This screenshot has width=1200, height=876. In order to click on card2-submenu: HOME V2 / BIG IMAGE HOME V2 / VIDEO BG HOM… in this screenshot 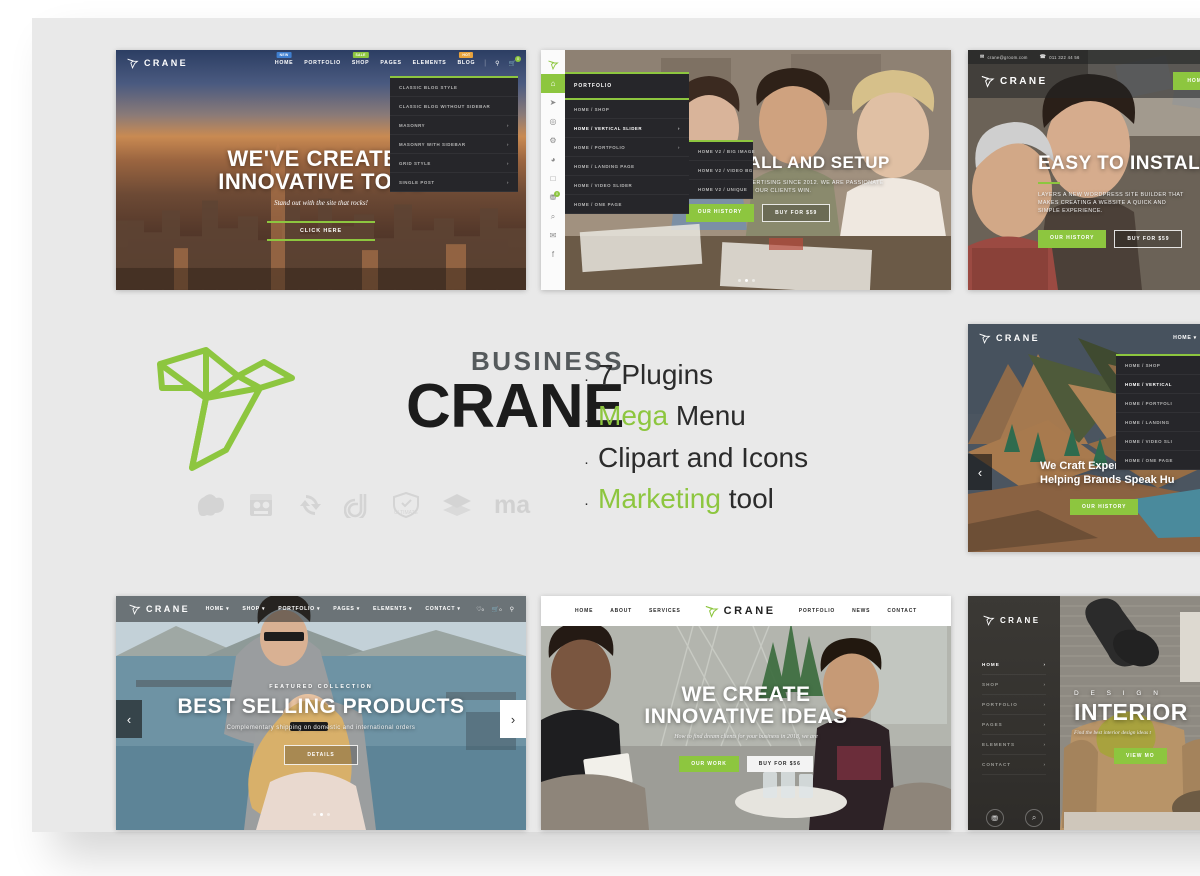, I will do `click(722, 169)`.